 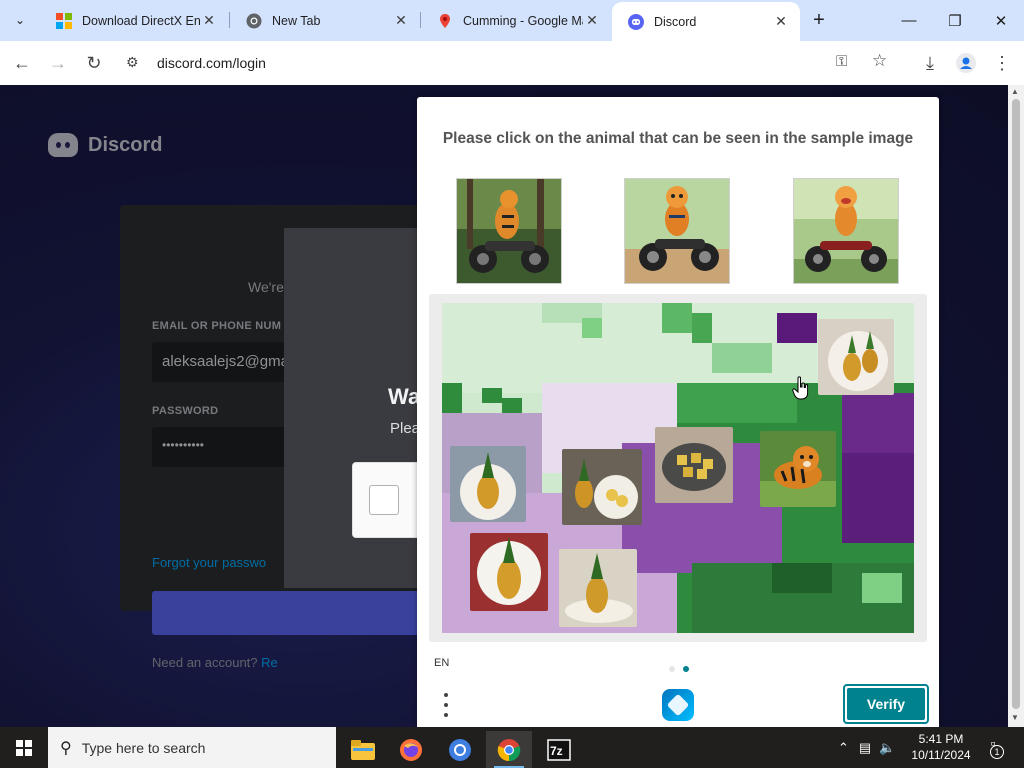 What do you see at coordinates (556, 751) in the screenshot?
I see `svg-text: 7z` at bounding box center [556, 751].